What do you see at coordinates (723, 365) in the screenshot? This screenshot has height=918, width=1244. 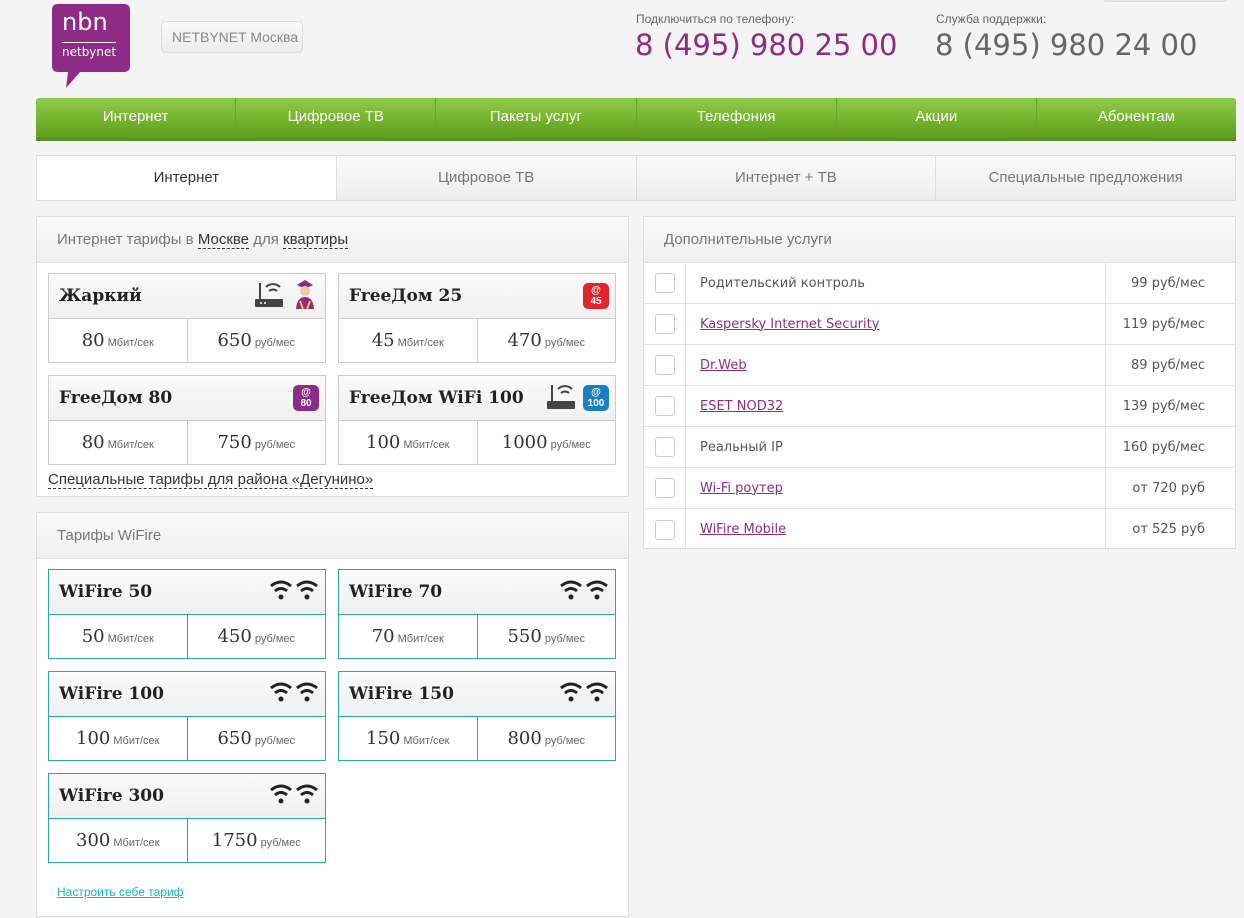 I see `service-link: Dr.Web` at bounding box center [723, 365].